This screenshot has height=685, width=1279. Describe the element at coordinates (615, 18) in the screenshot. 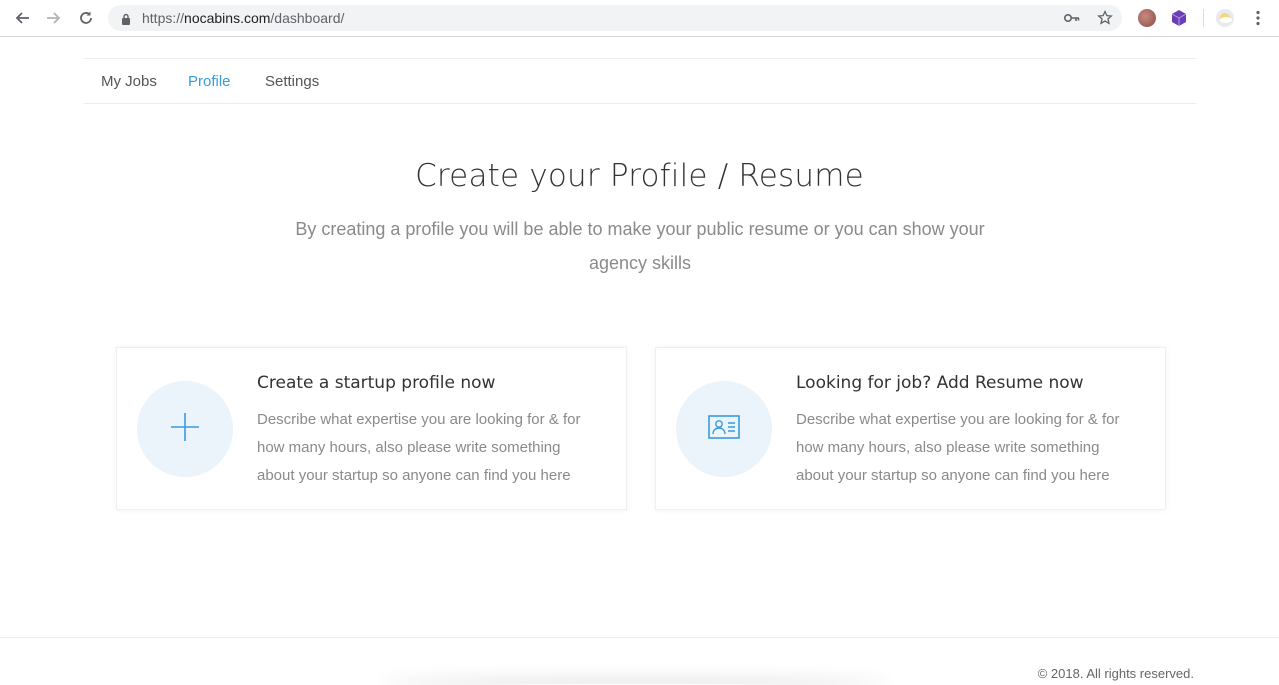

I see `address-bar: https://nocabins.com/dashboard/` at that location.